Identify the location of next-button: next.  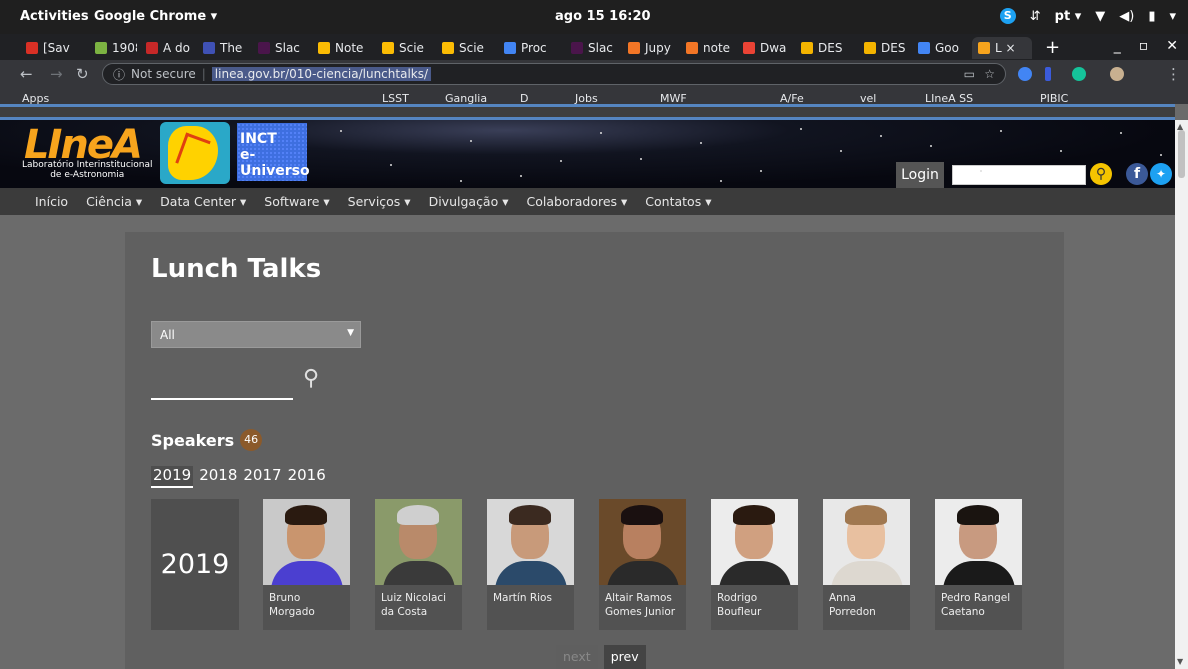
(577, 657).